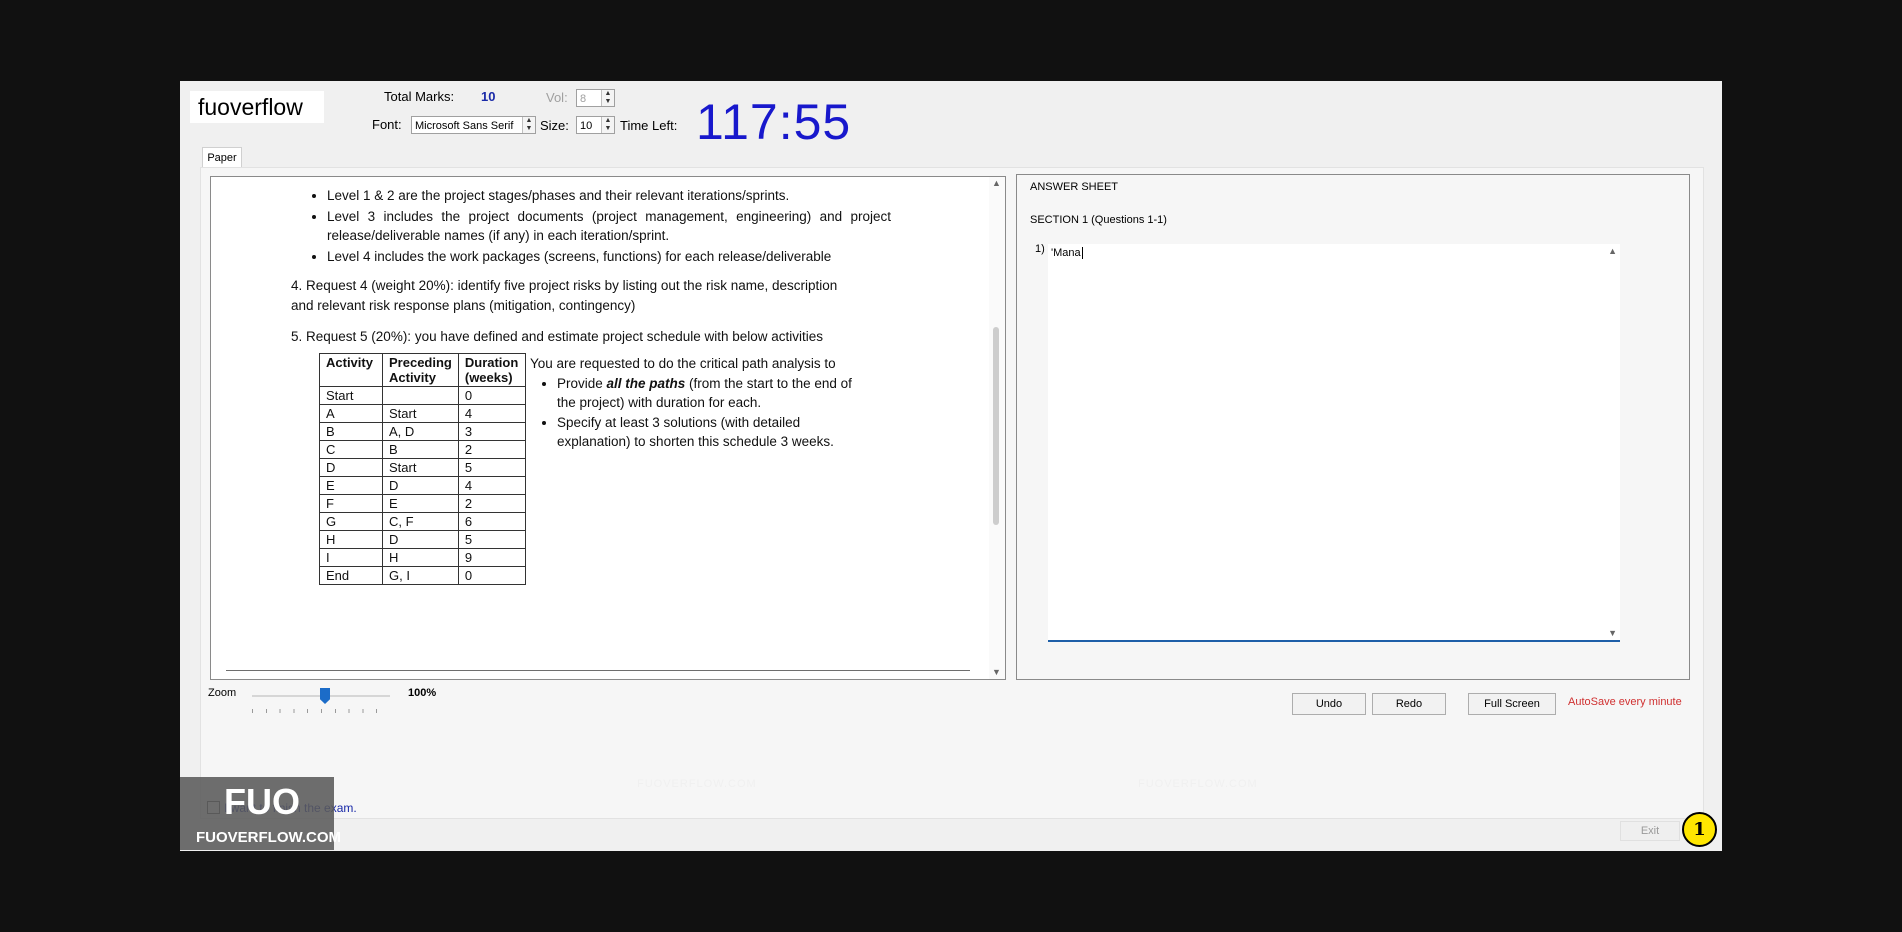  What do you see at coordinates (387, 124) in the screenshot?
I see `font-label: Font:` at bounding box center [387, 124].